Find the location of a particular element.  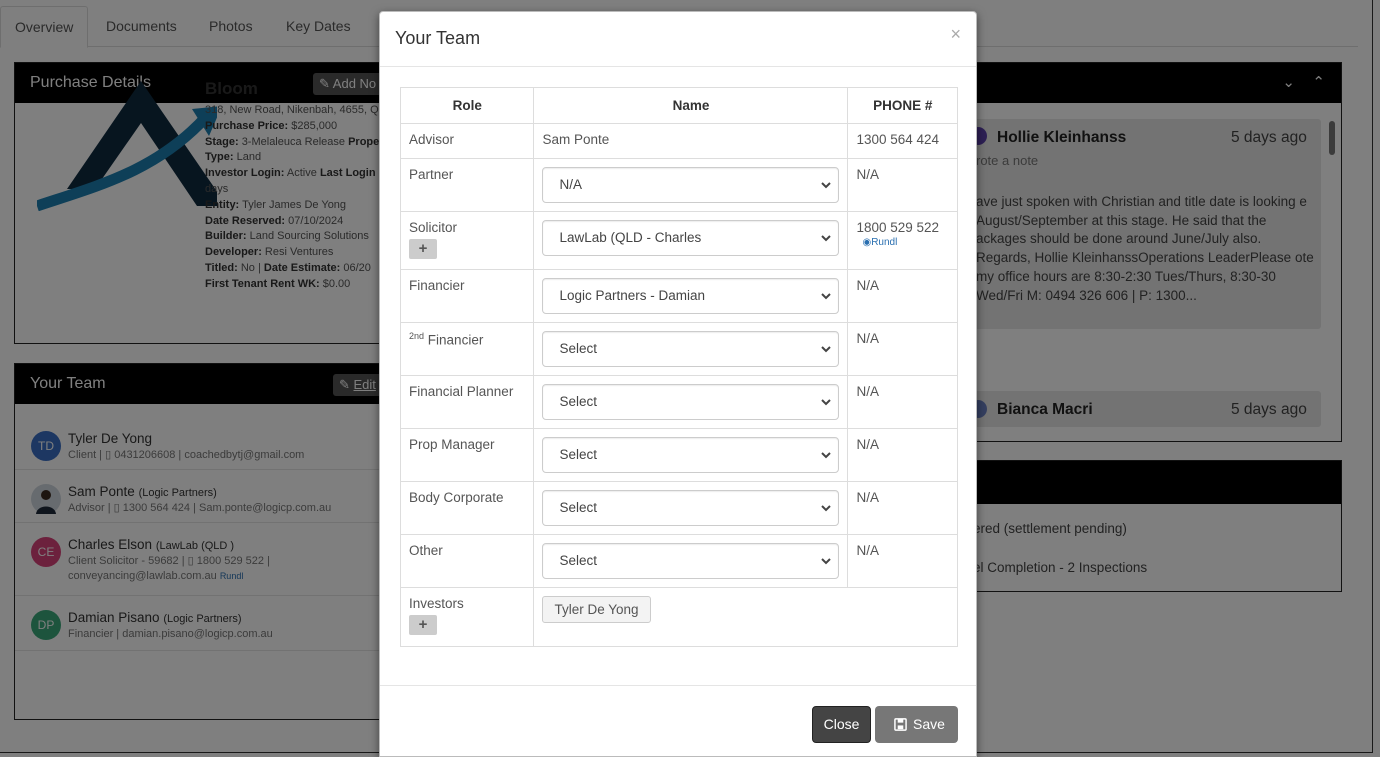

table-row: Prop Manager Select N/A is located at coordinates (678, 455).